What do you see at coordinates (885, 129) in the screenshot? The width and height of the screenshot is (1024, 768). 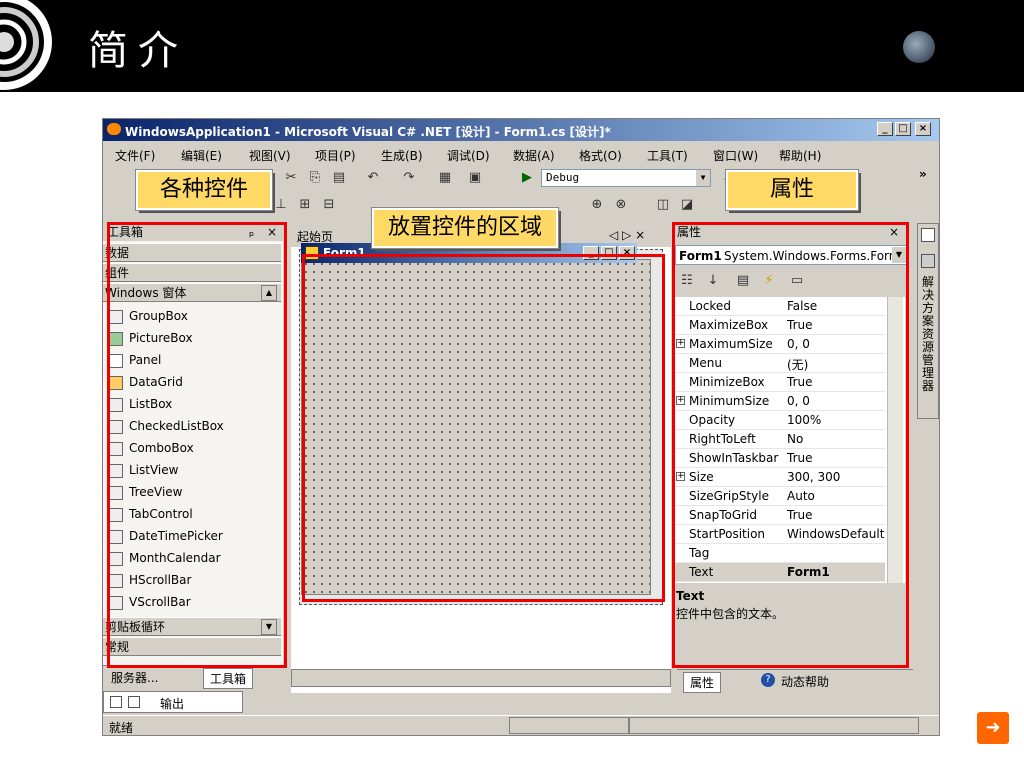 I see `minimize-button: _` at bounding box center [885, 129].